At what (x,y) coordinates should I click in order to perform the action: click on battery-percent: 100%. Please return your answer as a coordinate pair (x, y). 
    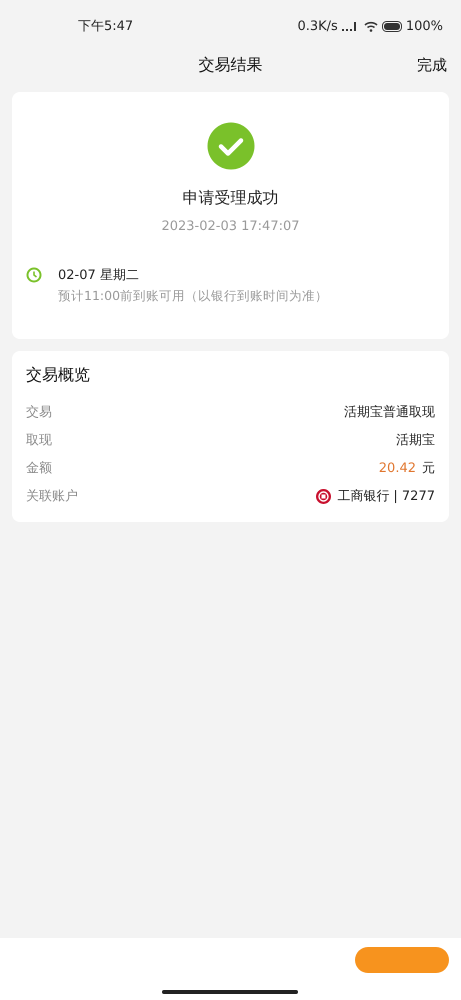
    Looking at the image, I should click on (424, 26).